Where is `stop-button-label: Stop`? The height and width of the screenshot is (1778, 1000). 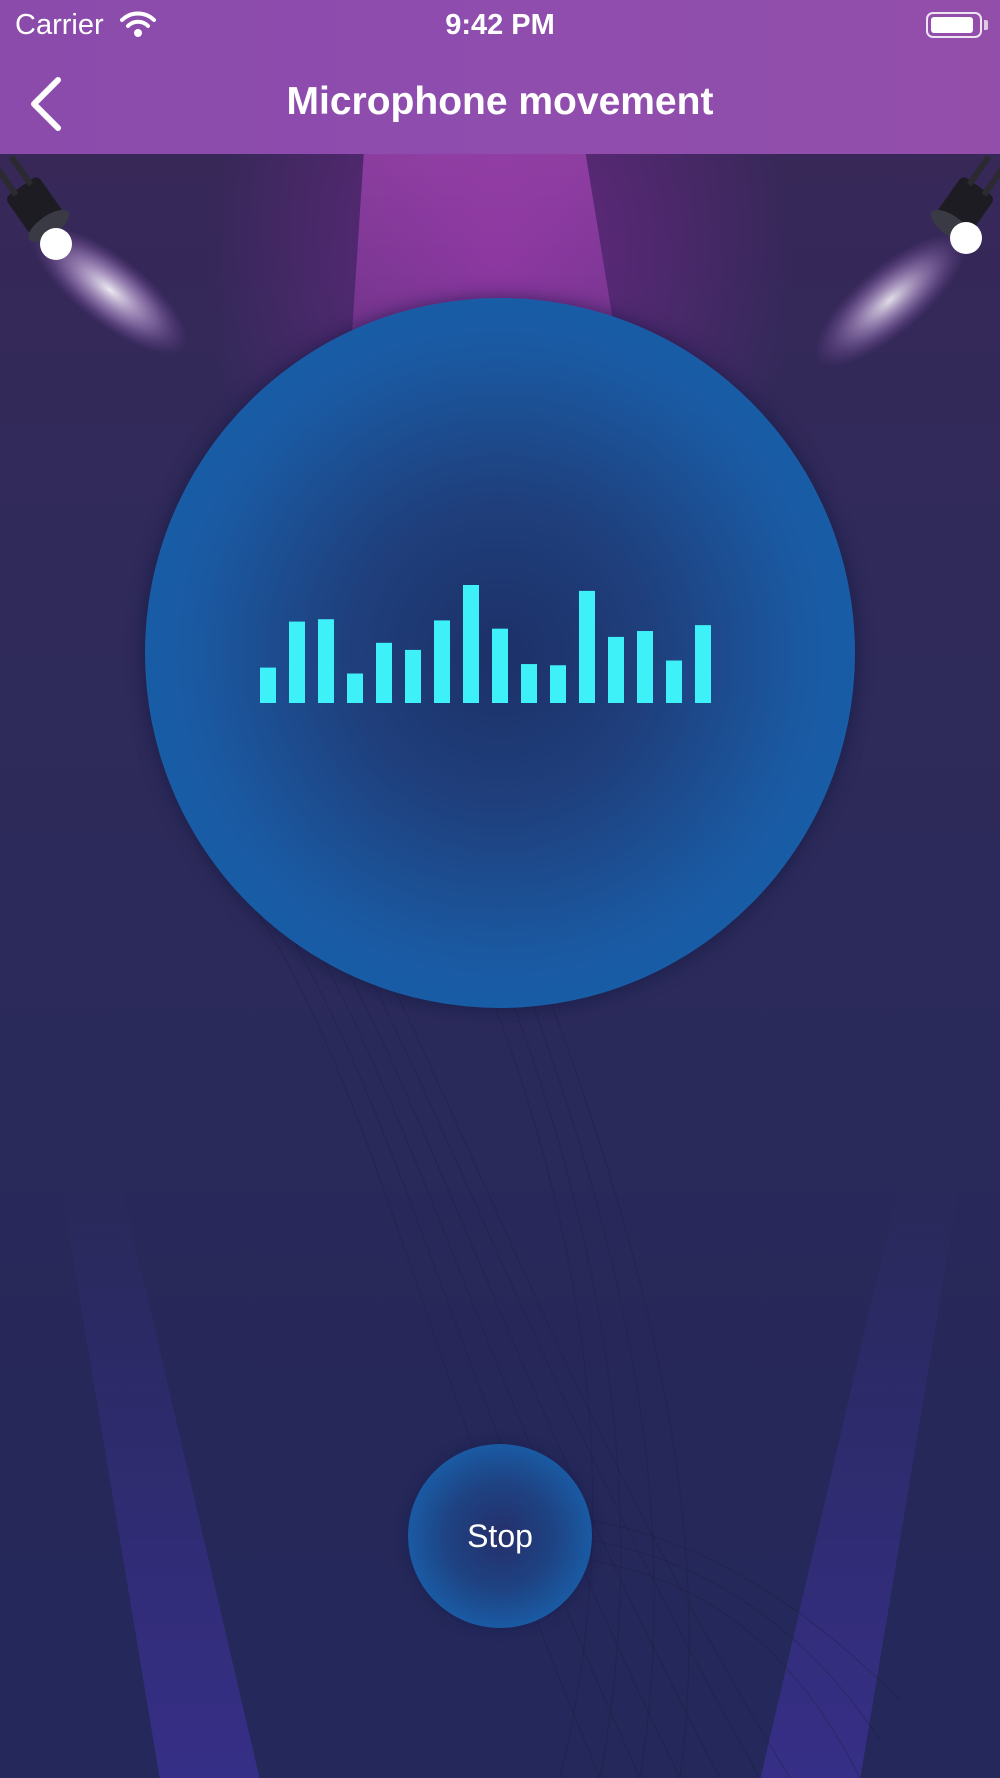
stop-button-label: Stop is located at coordinates (500, 1536).